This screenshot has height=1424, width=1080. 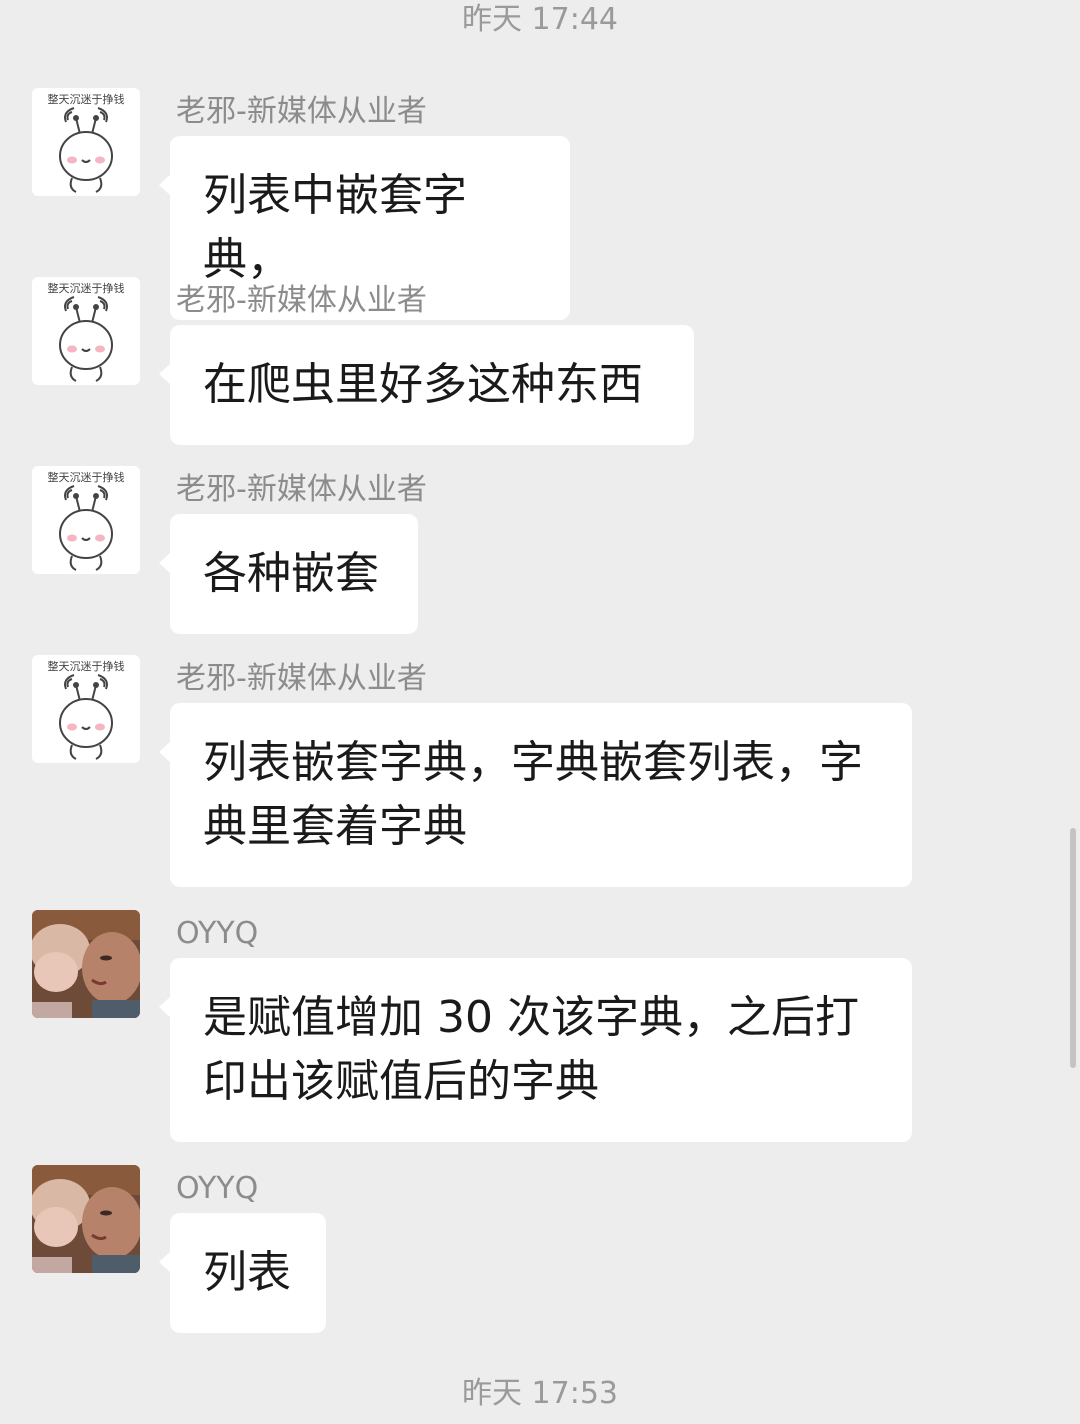 What do you see at coordinates (540, 1393) in the screenshot?
I see `timestamp-bottom: 昨天 17:53` at bounding box center [540, 1393].